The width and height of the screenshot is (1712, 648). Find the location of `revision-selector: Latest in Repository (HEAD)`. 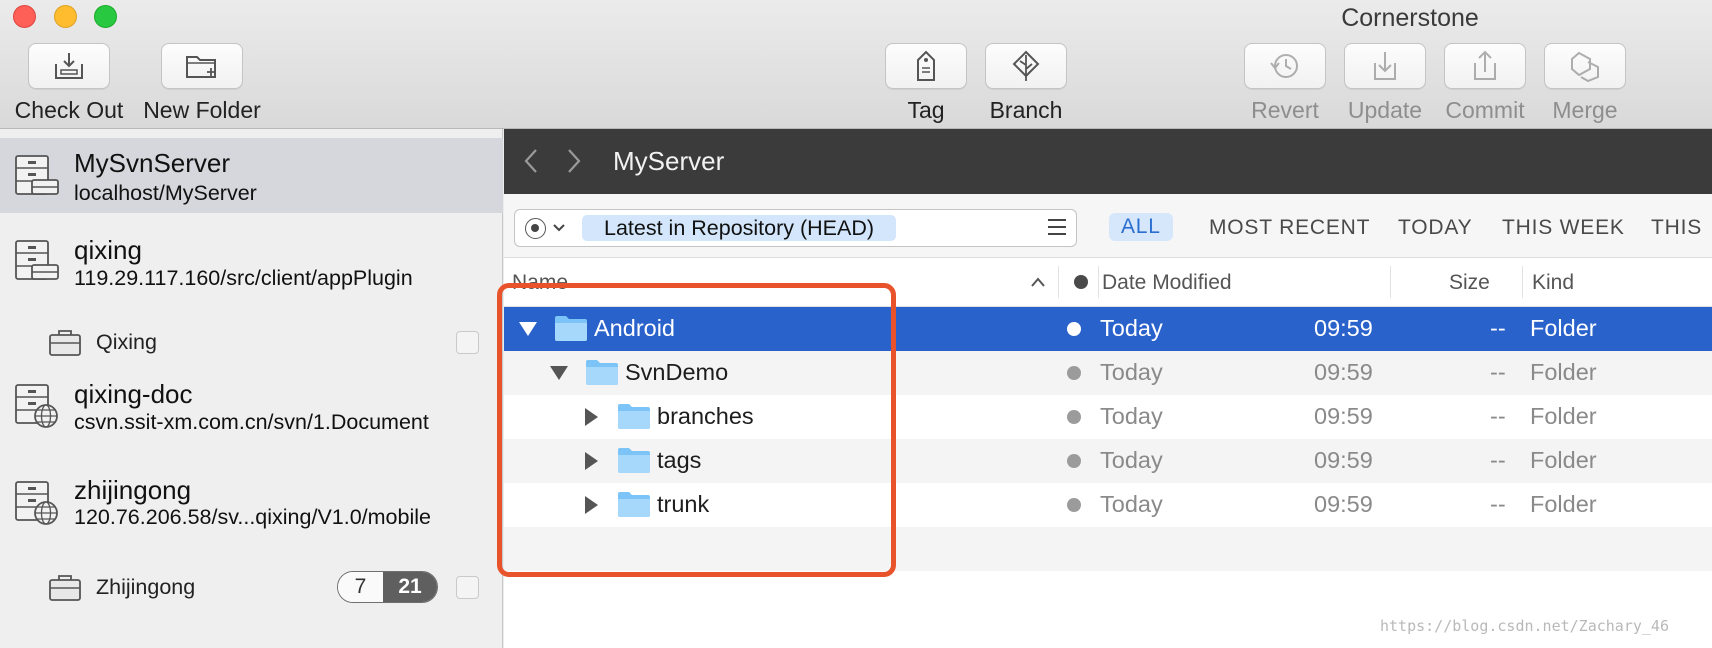

revision-selector: Latest in Repository (HEAD) is located at coordinates (795, 228).